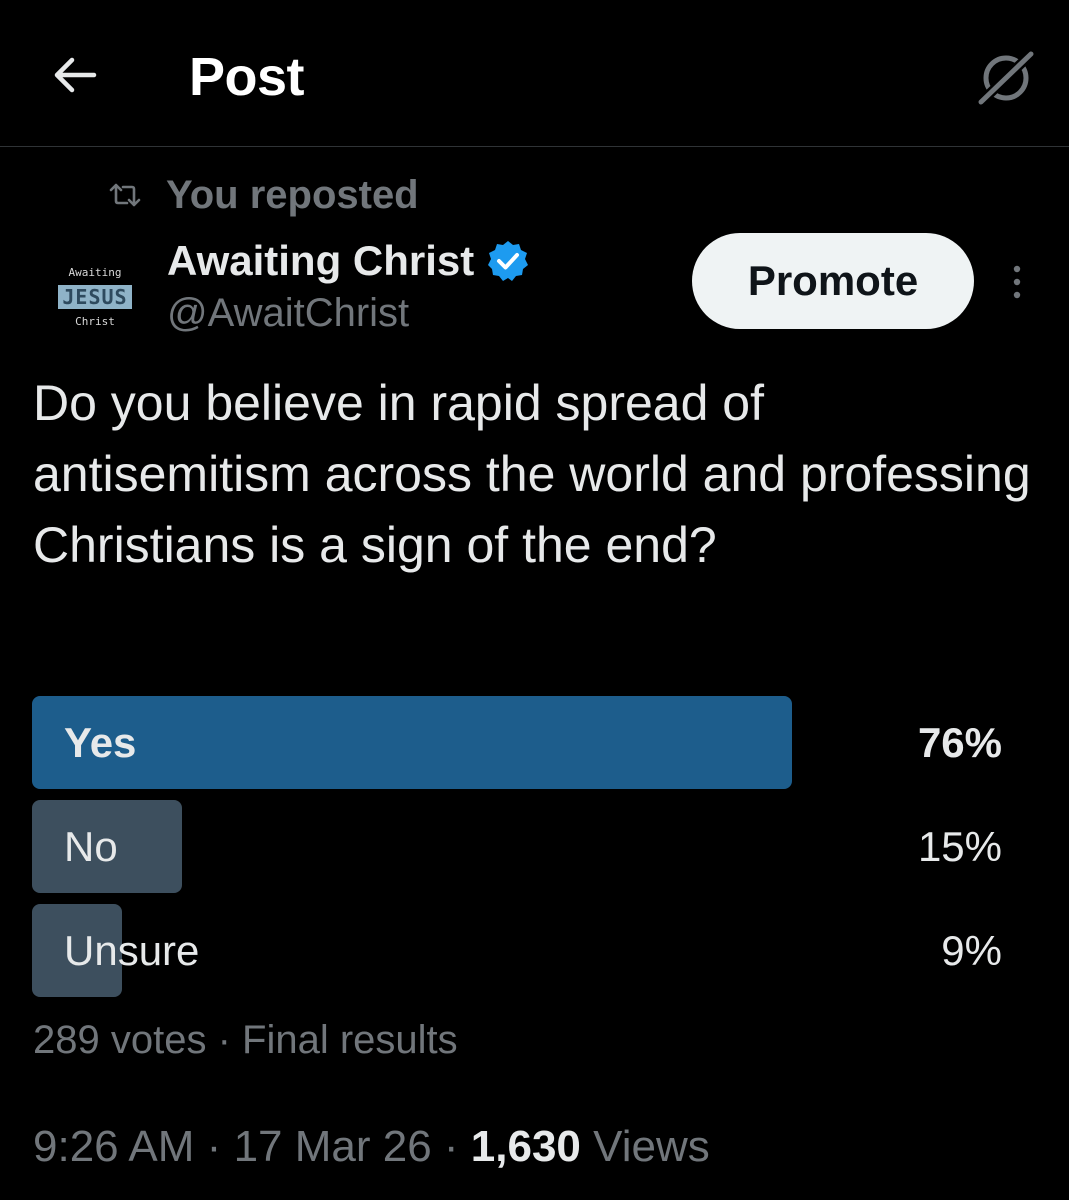 The height and width of the screenshot is (1200, 1069). Describe the element at coordinates (125, 195) in the screenshot. I see `repost-icon` at that location.